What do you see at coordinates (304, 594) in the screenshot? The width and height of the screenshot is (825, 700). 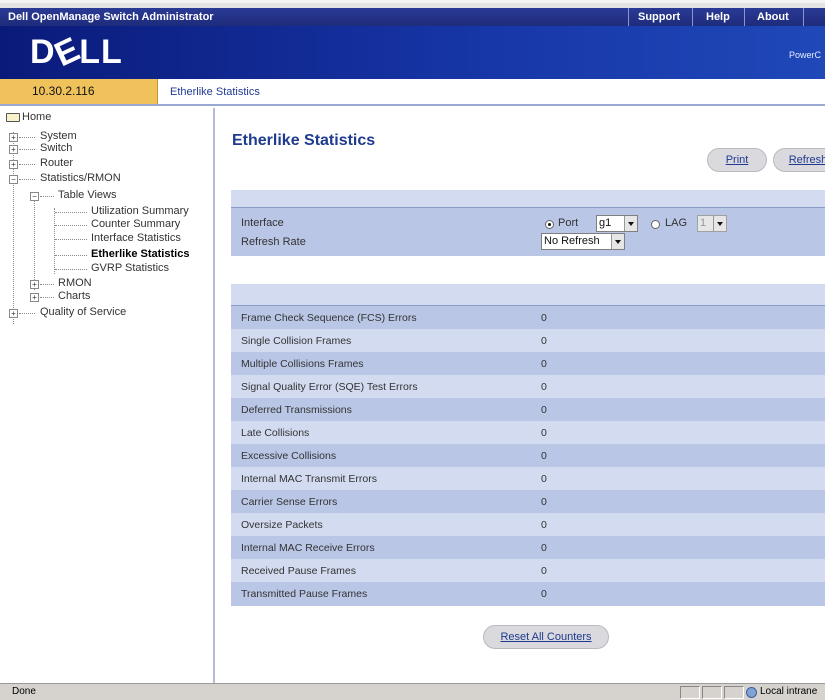 I see `statistic-name: Transmitted Pause Frames` at bounding box center [304, 594].